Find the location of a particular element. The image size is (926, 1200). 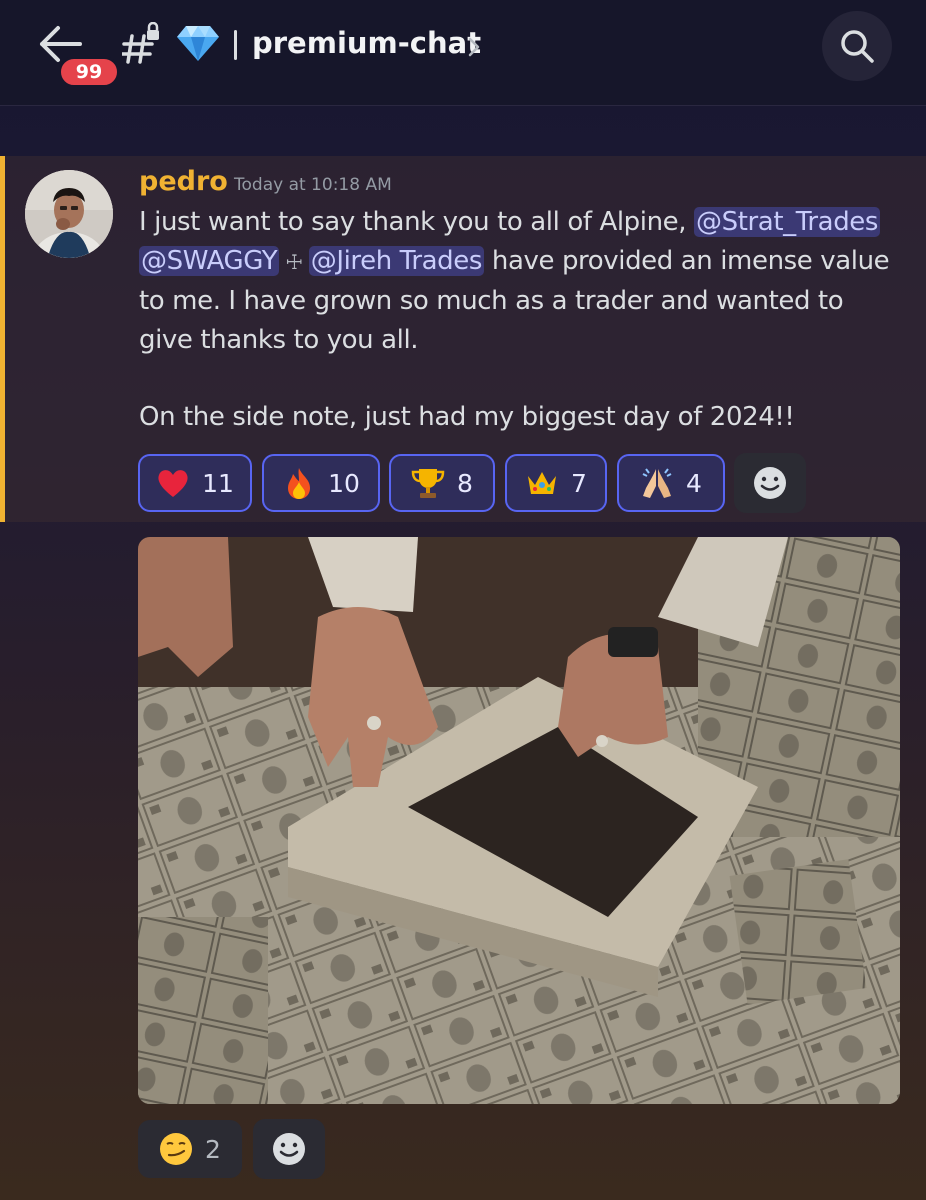

reaction-count: 2 is located at coordinates (213, 1149).